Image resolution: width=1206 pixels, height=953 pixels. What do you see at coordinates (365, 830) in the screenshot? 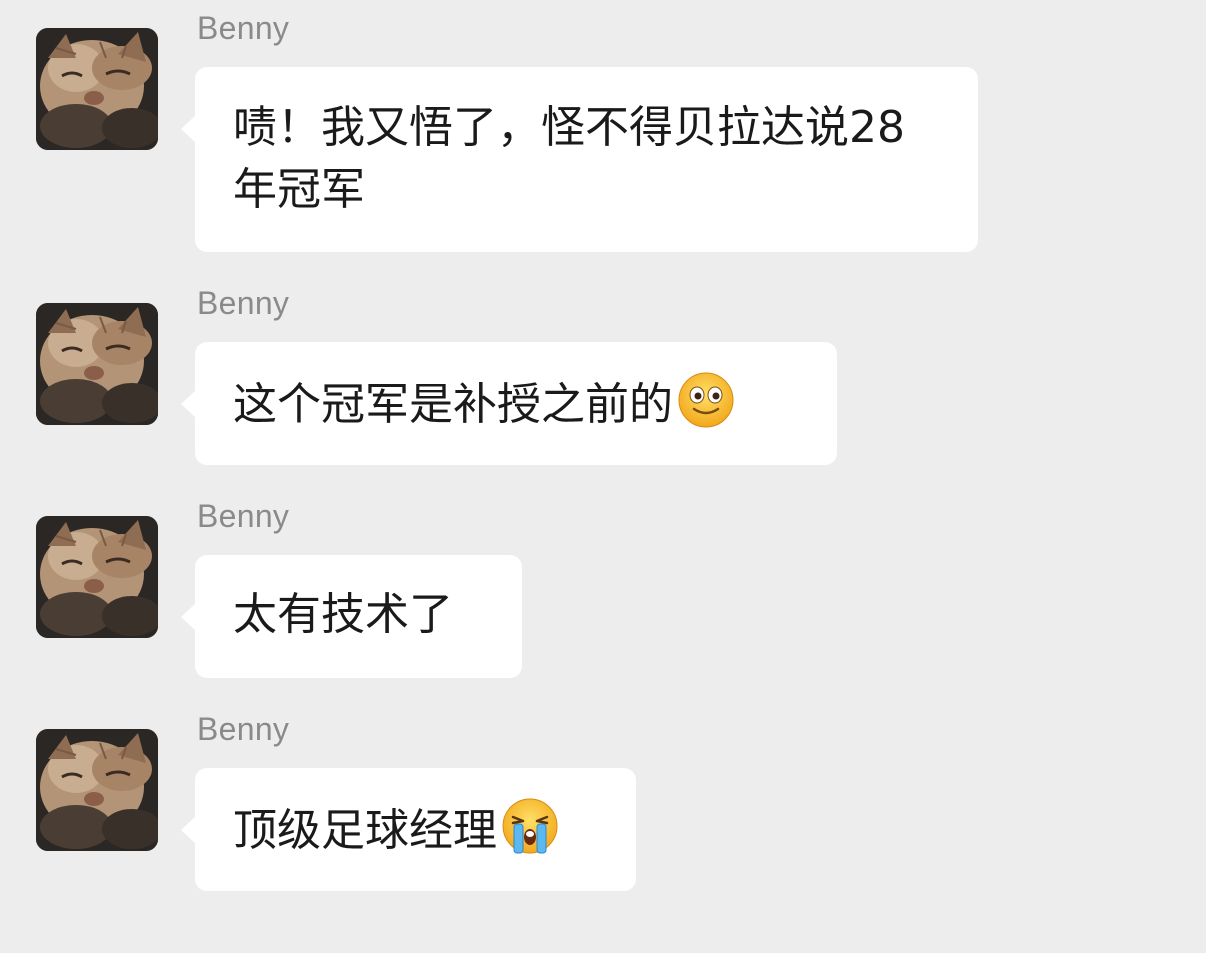
I see `message-text: 顶级足球经理` at bounding box center [365, 830].